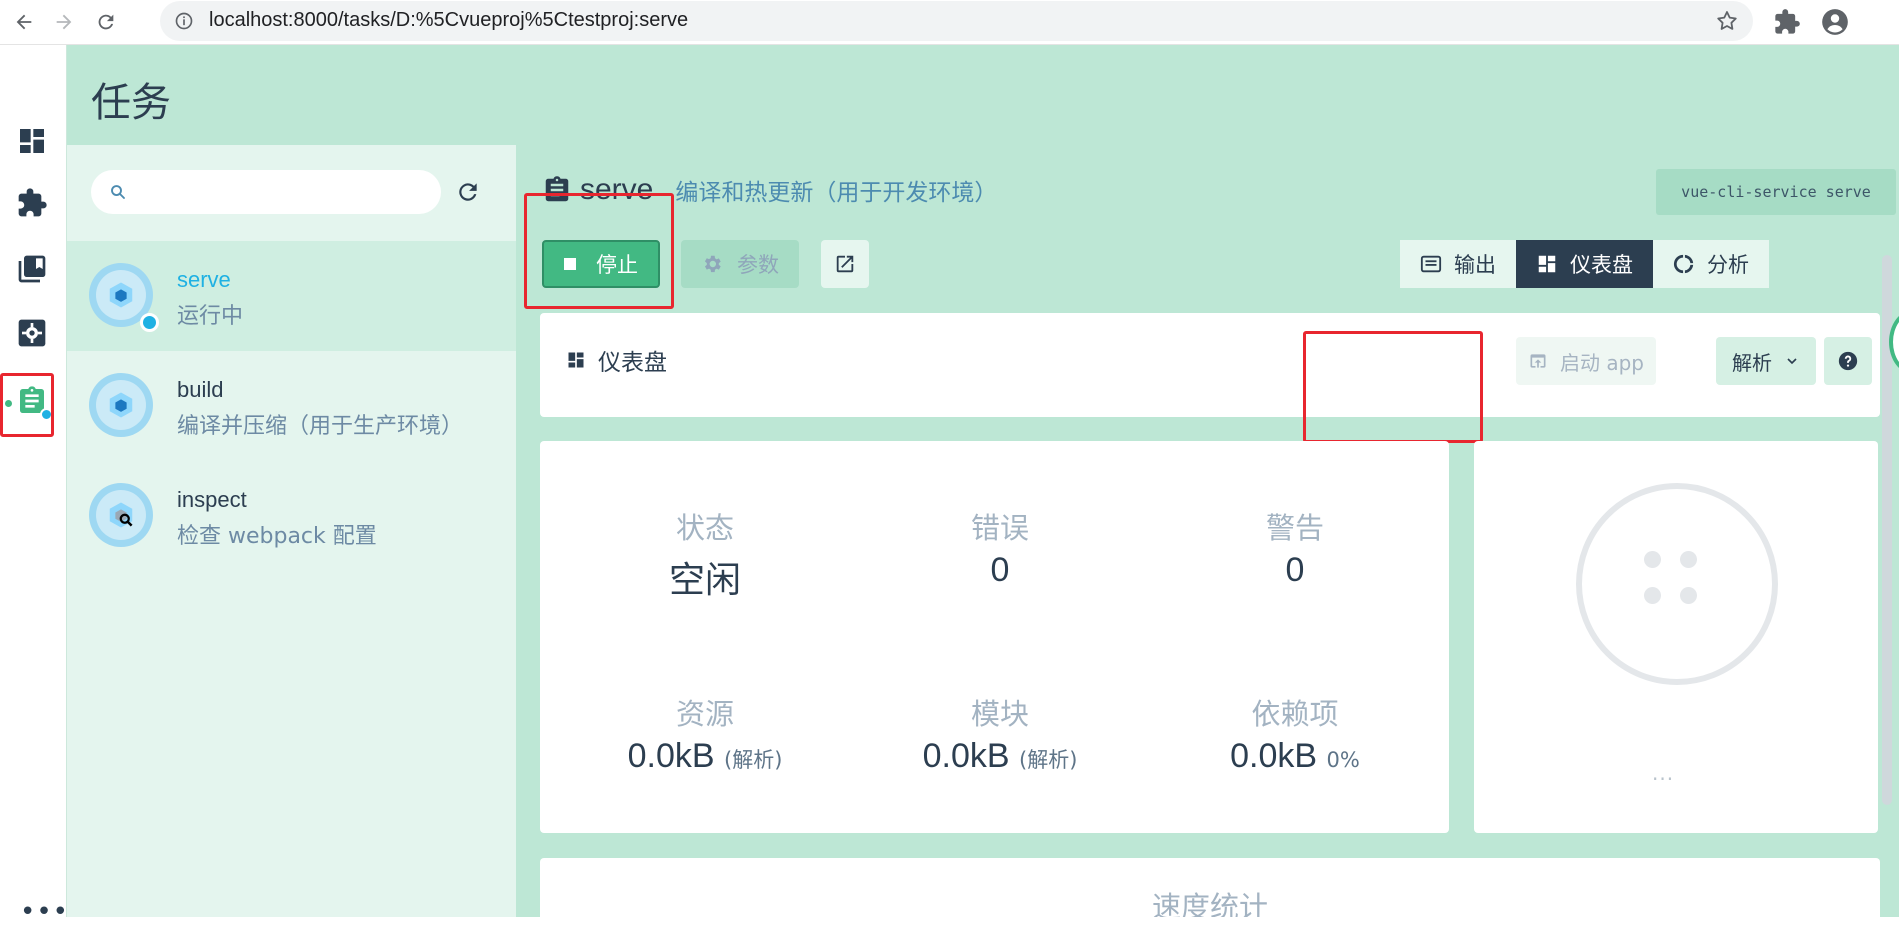  What do you see at coordinates (1209, 903) in the screenshot?
I see `speed-stats-title: 速度统计` at bounding box center [1209, 903].